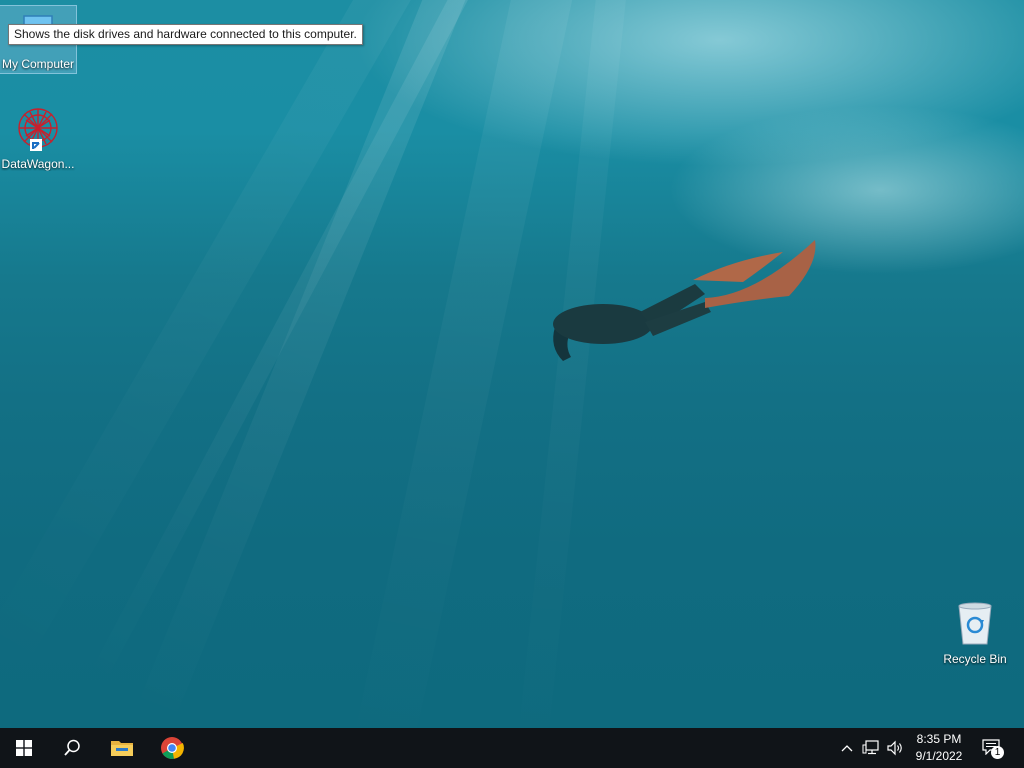 The image size is (1024, 768). What do you see at coordinates (939, 739) in the screenshot?
I see `clock-time: 8:35 PM` at bounding box center [939, 739].